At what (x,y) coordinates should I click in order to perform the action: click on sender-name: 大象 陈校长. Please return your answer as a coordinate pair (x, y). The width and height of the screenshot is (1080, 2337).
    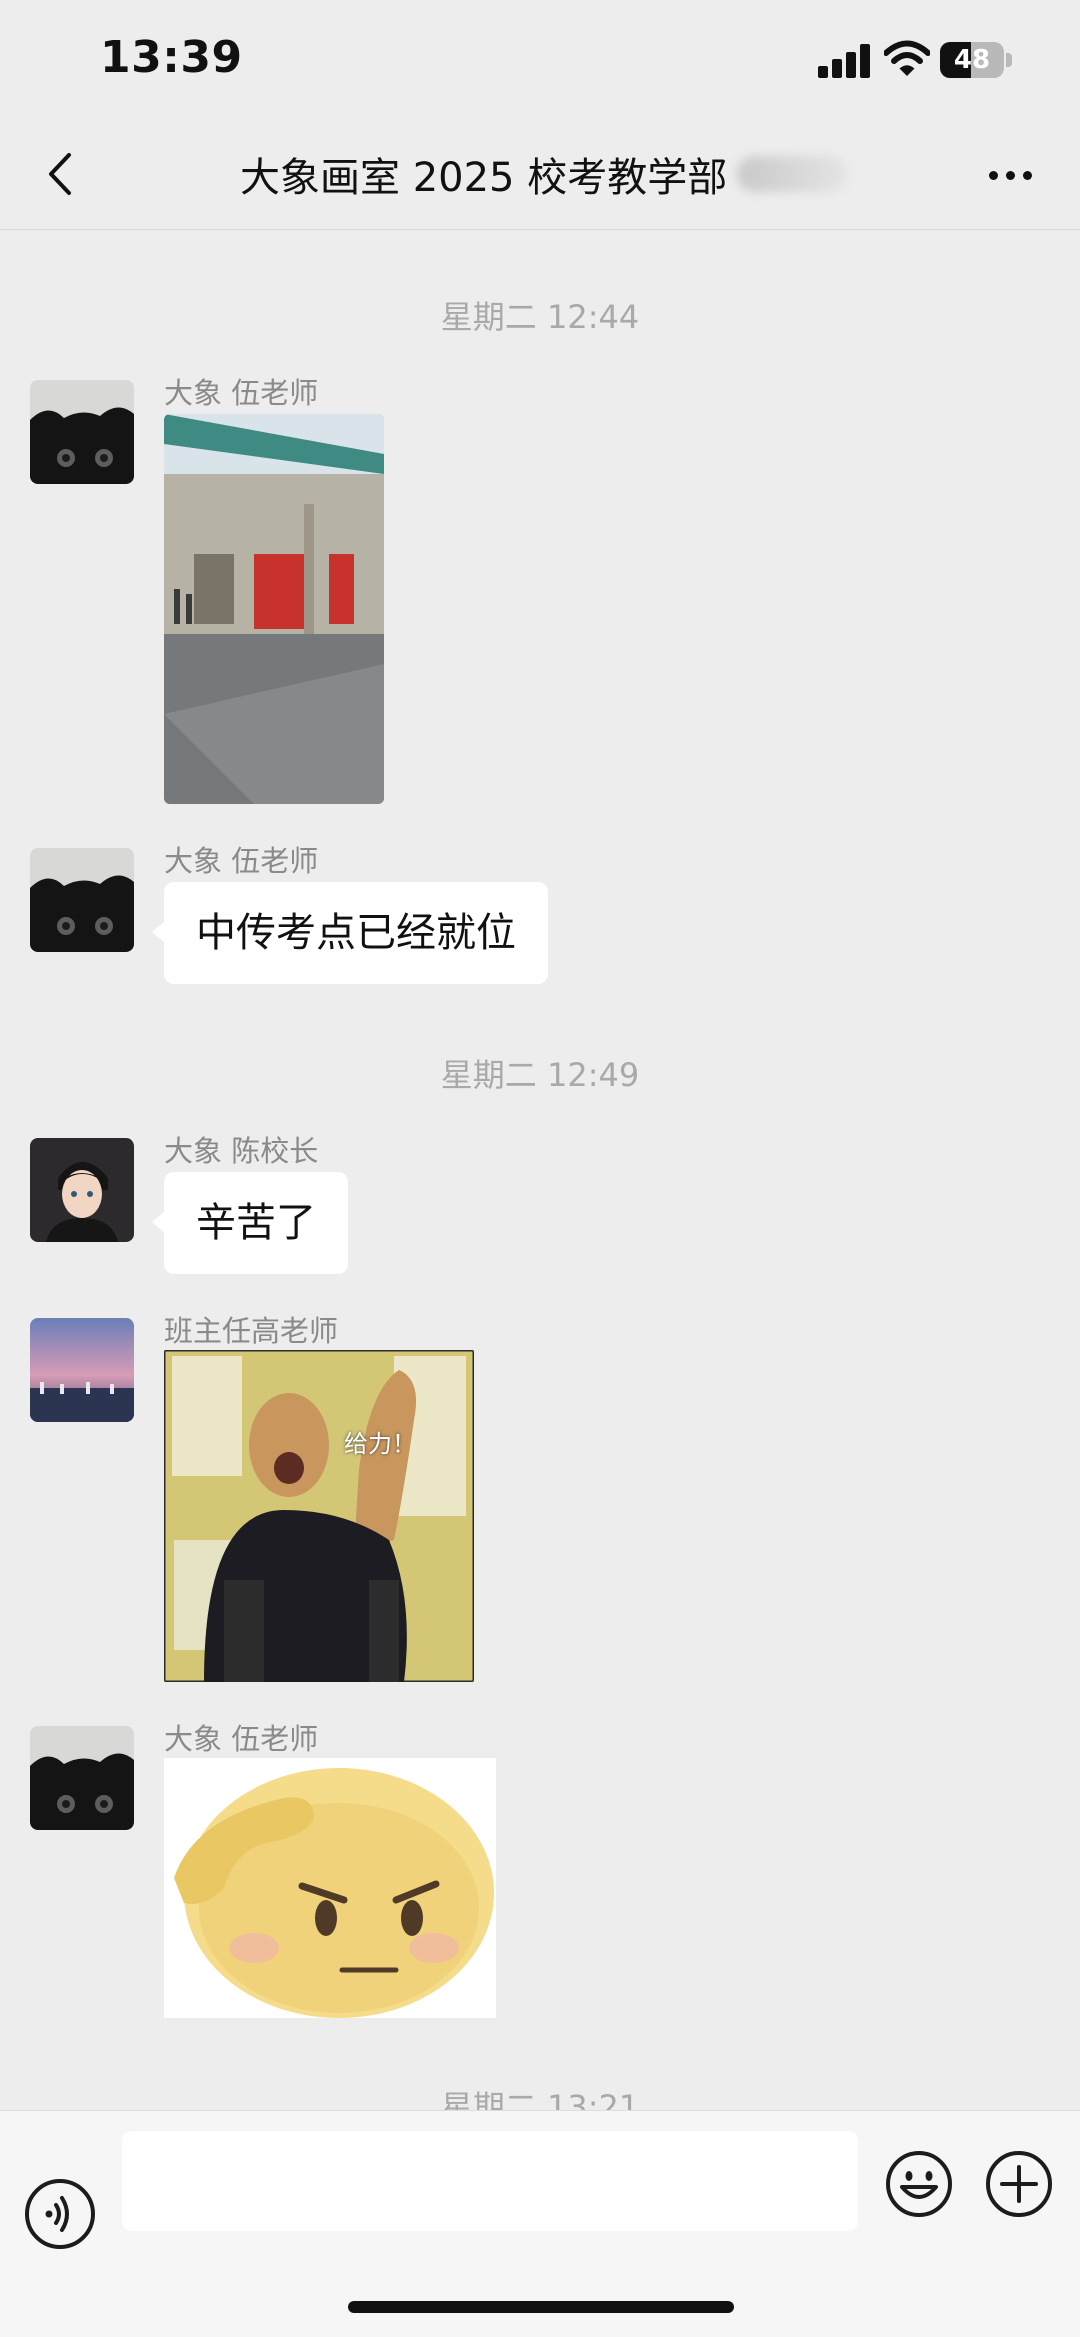
    Looking at the image, I should click on (241, 1151).